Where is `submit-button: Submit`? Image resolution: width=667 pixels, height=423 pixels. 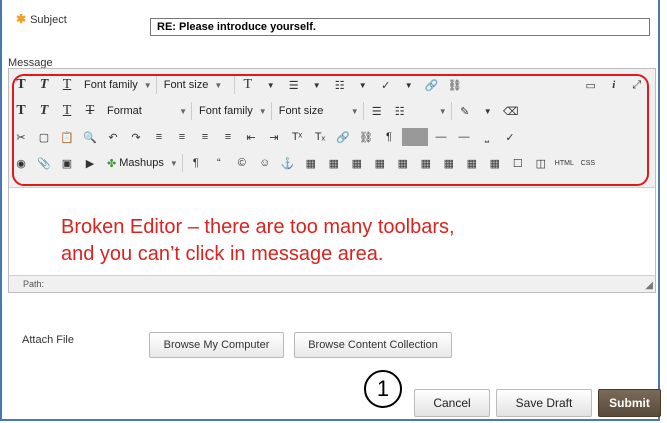
submit-button: Submit is located at coordinates (629, 403).